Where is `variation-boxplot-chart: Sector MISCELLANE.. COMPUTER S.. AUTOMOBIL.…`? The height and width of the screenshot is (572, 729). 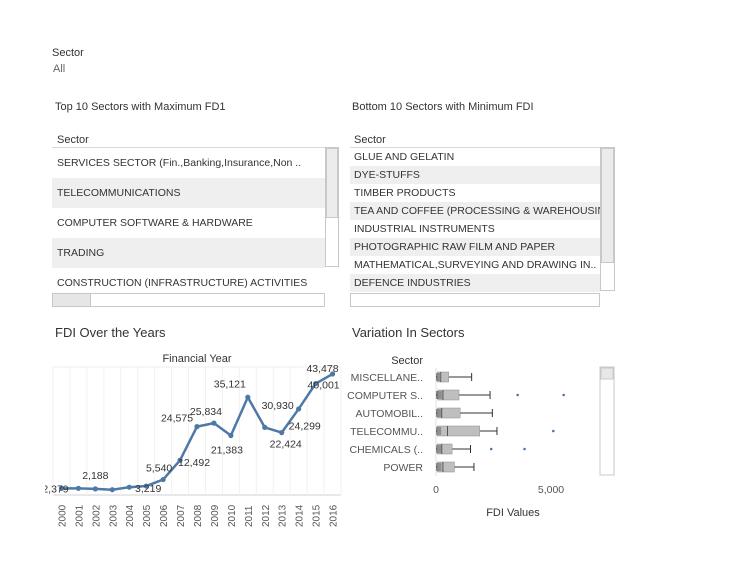 variation-boxplot-chart: Sector MISCELLANE.. COMPUTER S.. AUTOMOBIL.… is located at coordinates (481, 437).